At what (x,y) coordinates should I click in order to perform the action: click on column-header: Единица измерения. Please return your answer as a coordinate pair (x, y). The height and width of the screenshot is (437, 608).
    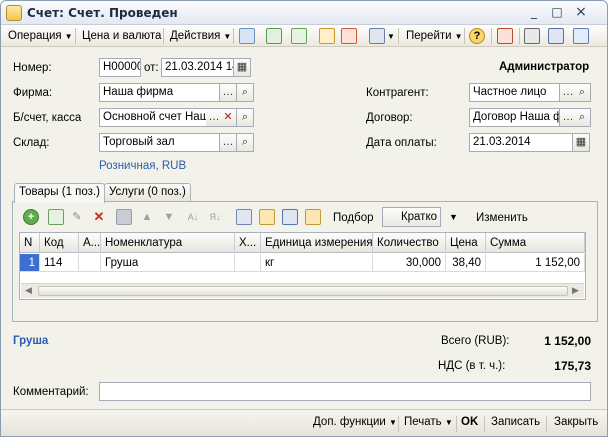
    Looking at the image, I should click on (317, 243).